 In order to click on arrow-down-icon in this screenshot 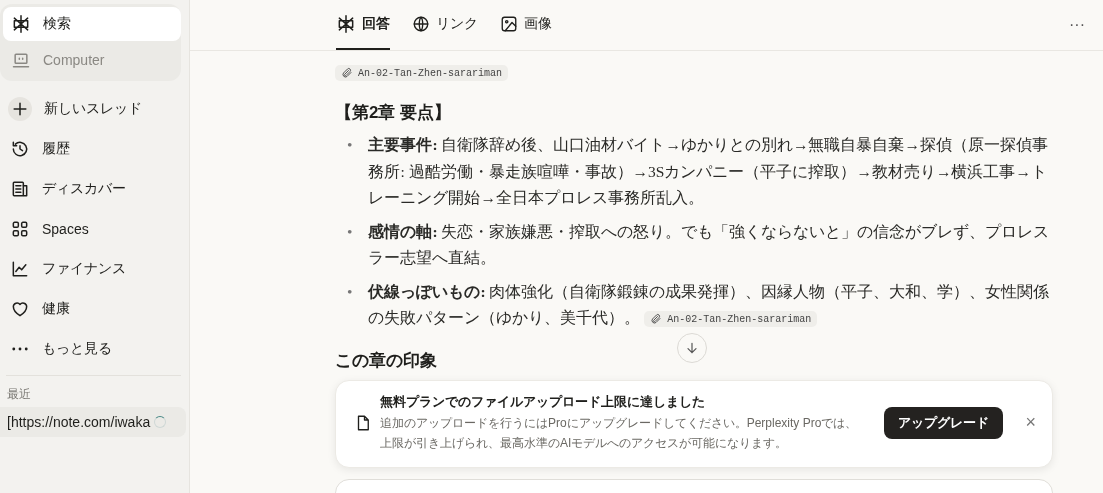, I will do `click(692, 348)`.